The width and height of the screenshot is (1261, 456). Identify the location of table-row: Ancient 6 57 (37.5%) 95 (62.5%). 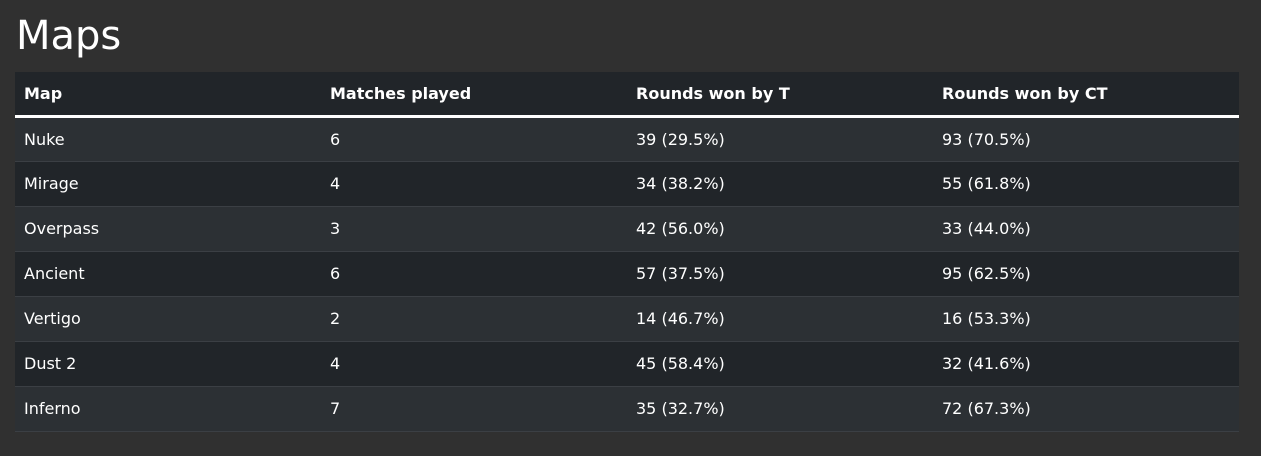
(627, 274).